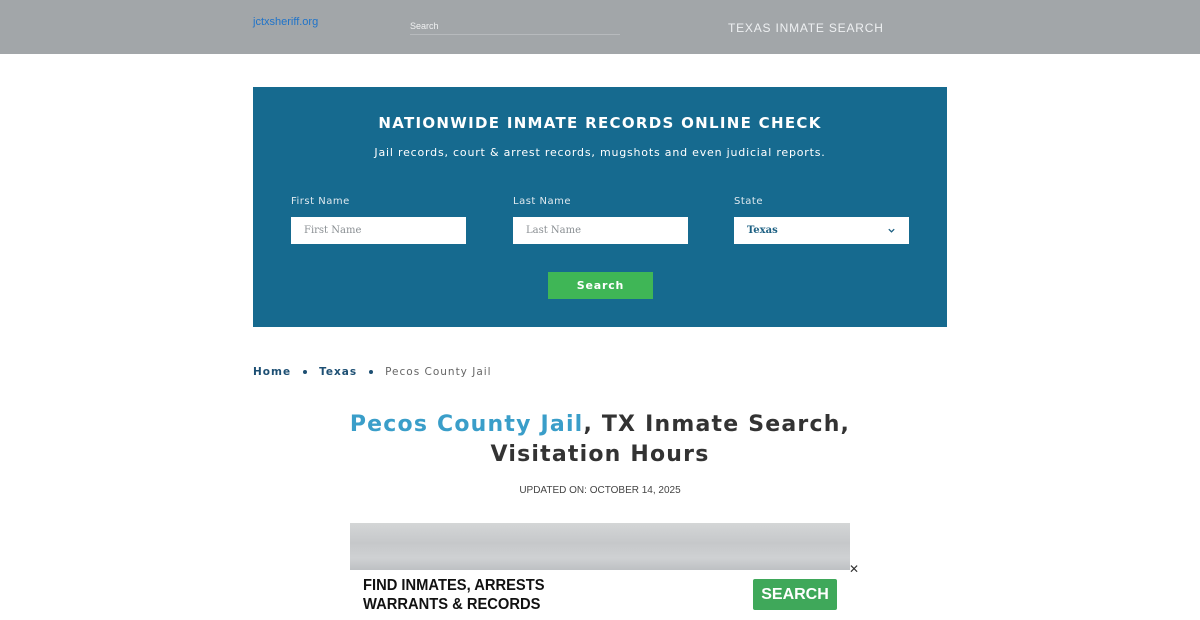 The height and width of the screenshot is (620, 1200). Describe the element at coordinates (891, 231) in the screenshot. I see `chevron-down-icon` at that location.